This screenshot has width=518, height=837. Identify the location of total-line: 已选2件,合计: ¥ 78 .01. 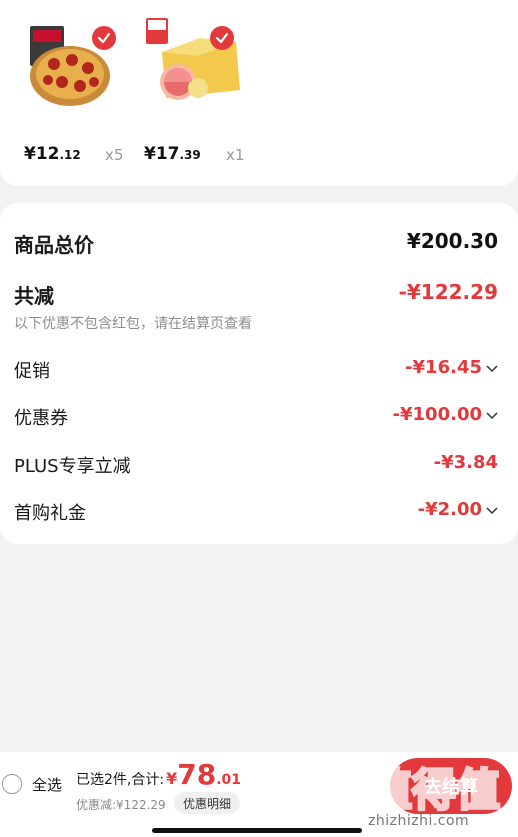
(158, 774).